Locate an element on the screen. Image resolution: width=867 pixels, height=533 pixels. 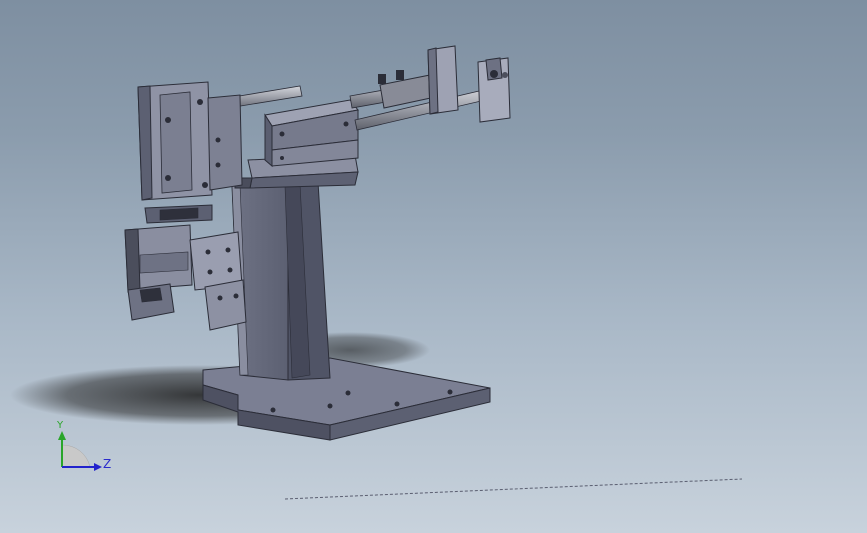
end-bracket-left is located at coordinates (443, 80).